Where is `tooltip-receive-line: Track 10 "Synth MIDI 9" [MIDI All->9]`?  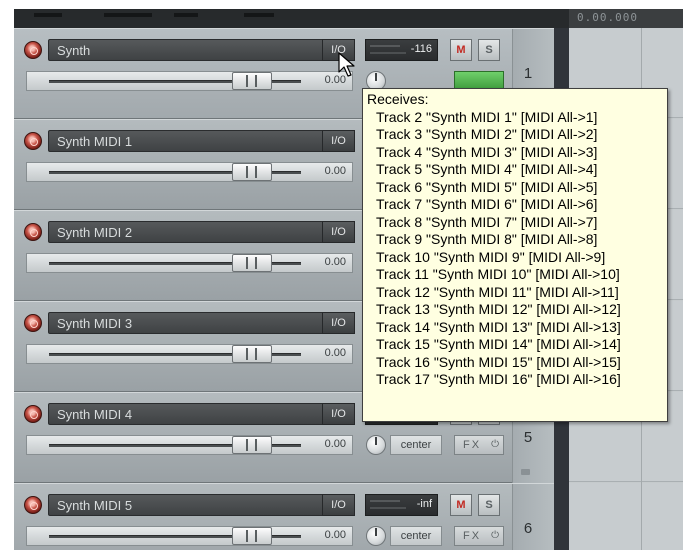 tooltip-receive-line: Track 10 "Synth MIDI 9" [MIDI All->9] is located at coordinates (491, 256).